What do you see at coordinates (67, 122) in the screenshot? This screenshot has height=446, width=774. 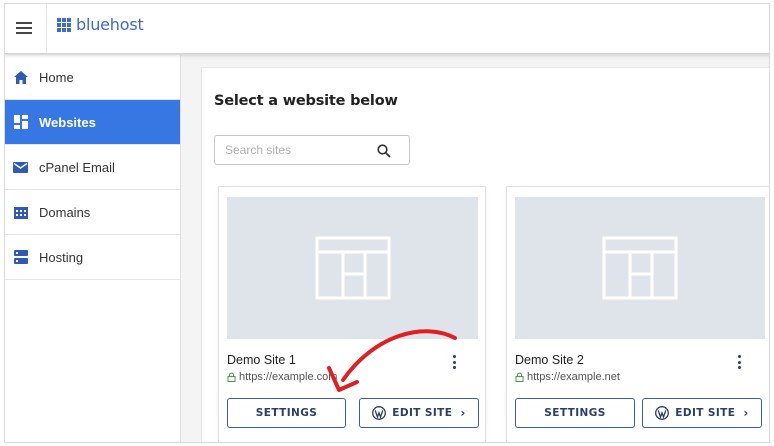 I see `sidebar-item-label: Websites` at bounding box center [67, 122].